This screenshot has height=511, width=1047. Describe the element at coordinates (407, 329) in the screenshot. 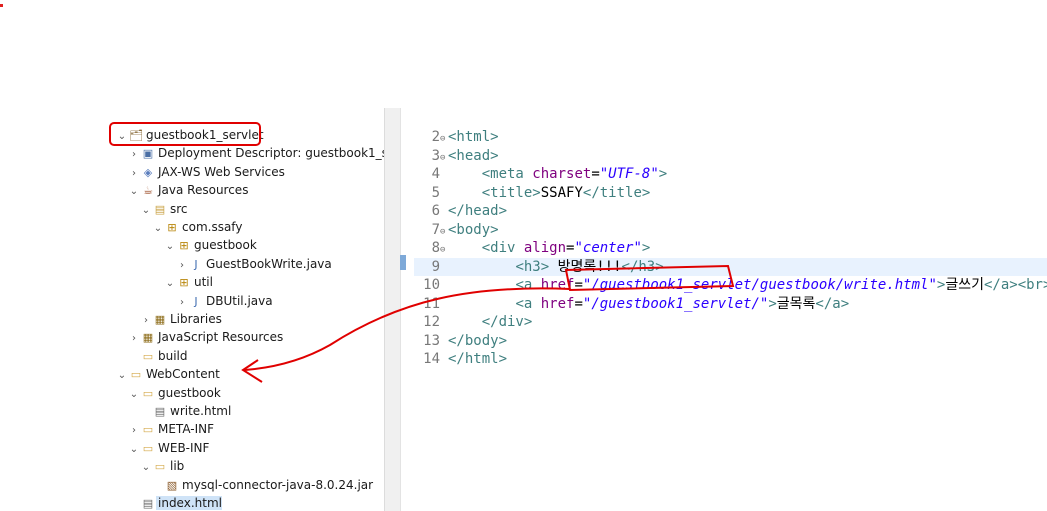

I see `arrow-line` at that location.